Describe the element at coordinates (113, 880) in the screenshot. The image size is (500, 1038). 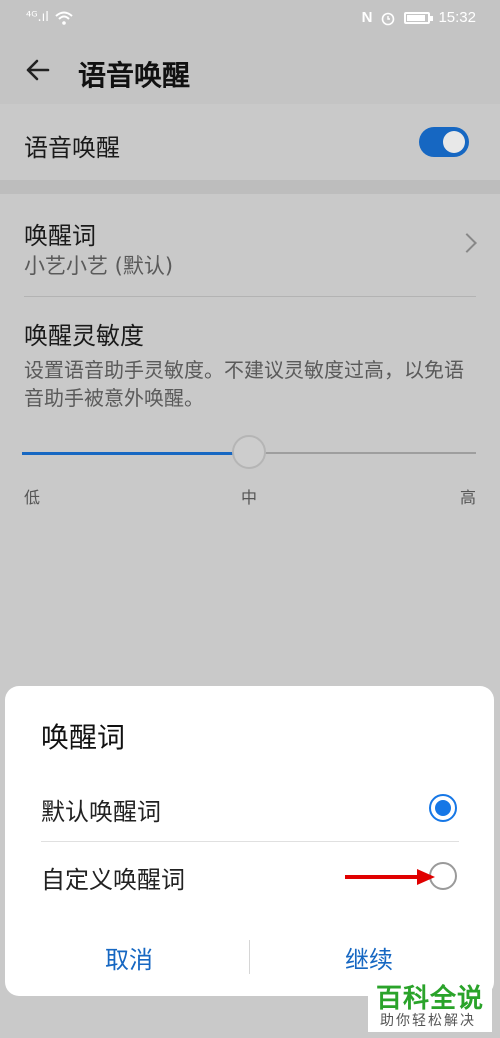
I see `option-label: 自定义唤醒词` at that location.